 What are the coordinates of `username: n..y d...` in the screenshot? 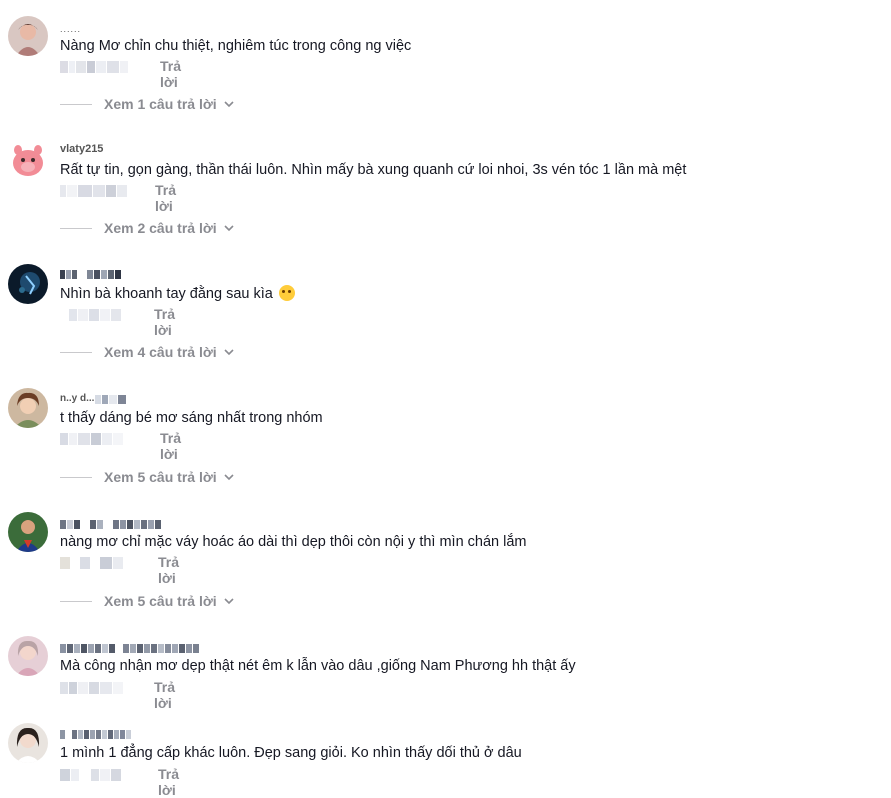 It's located at (93, 398).